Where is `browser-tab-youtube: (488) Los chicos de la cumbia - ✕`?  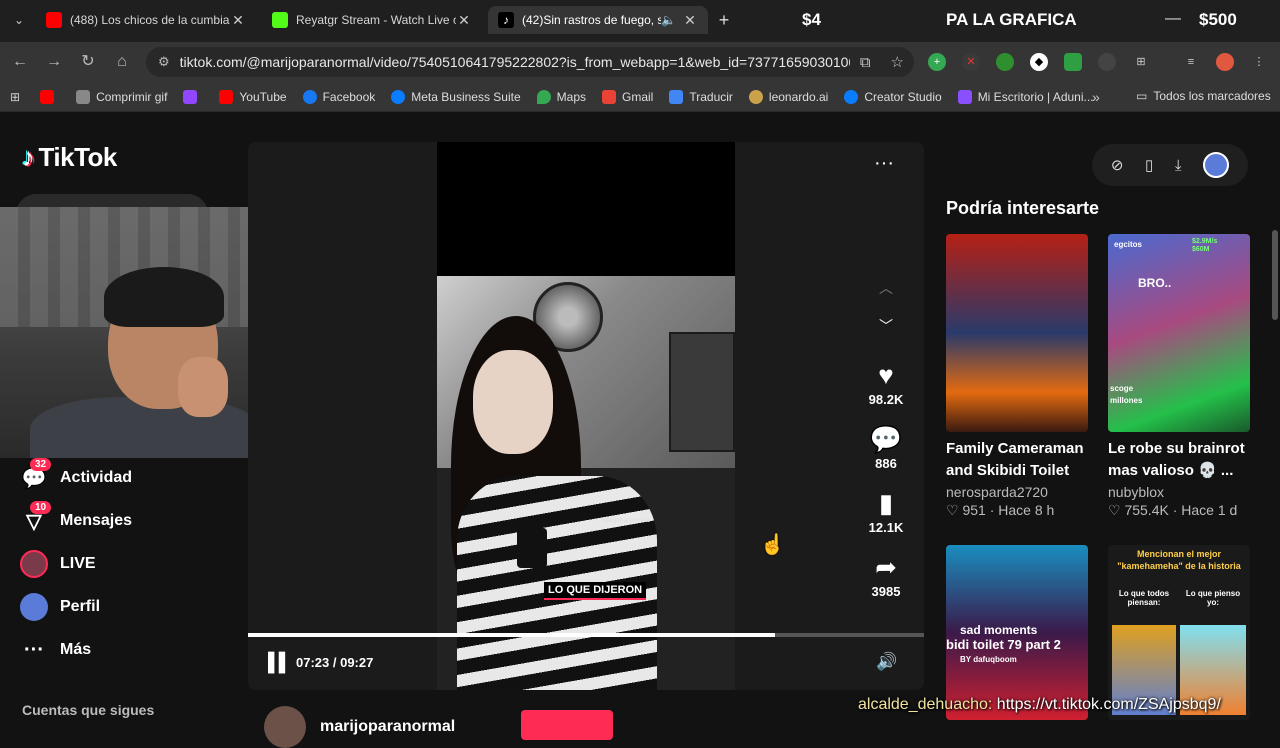 browser-tab-youtube: (488) Los chicos de la cumbia - ✕ is located at coordinates (146, 20).